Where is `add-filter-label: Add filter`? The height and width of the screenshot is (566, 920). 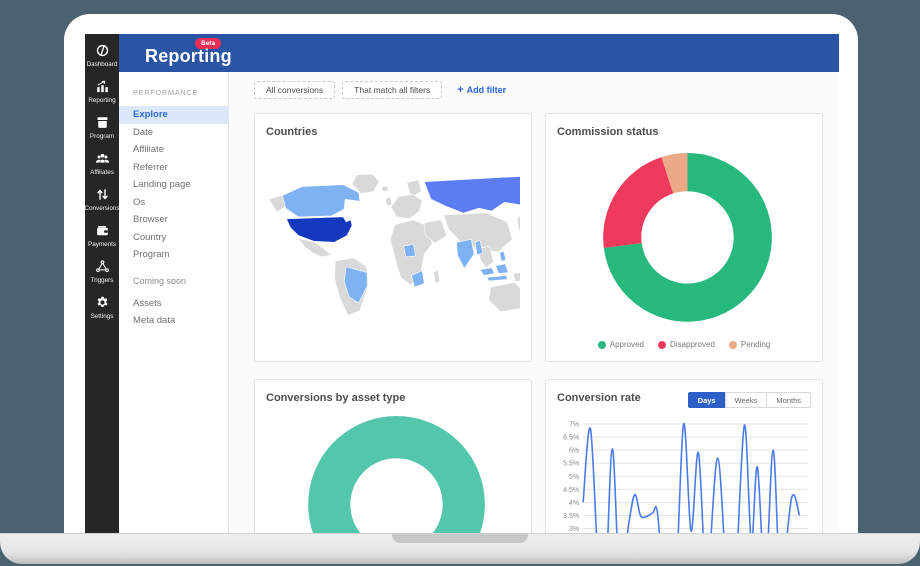
add-filter-label: Add filter is located at coordinates (486, 90).